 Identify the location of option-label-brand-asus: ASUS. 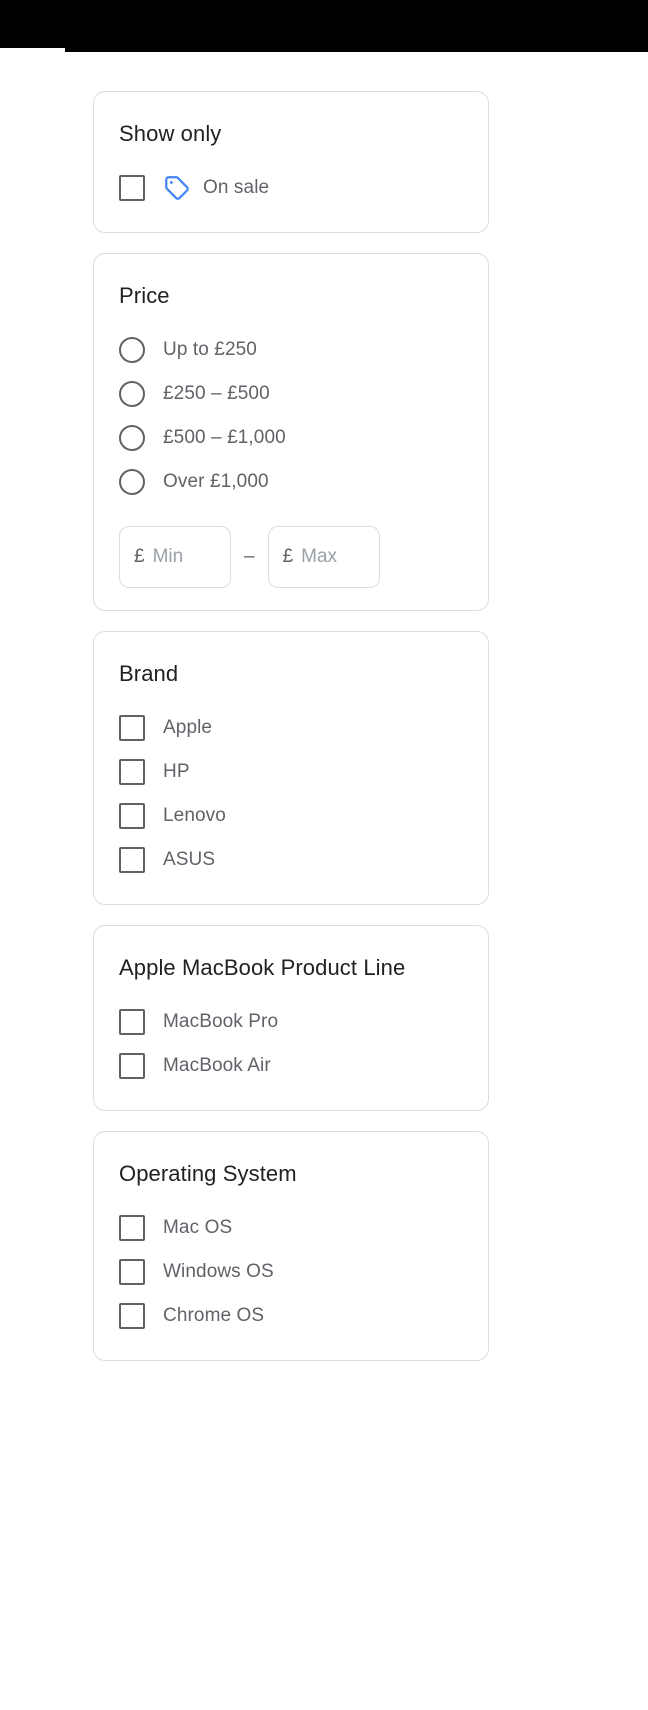
(189, 859).